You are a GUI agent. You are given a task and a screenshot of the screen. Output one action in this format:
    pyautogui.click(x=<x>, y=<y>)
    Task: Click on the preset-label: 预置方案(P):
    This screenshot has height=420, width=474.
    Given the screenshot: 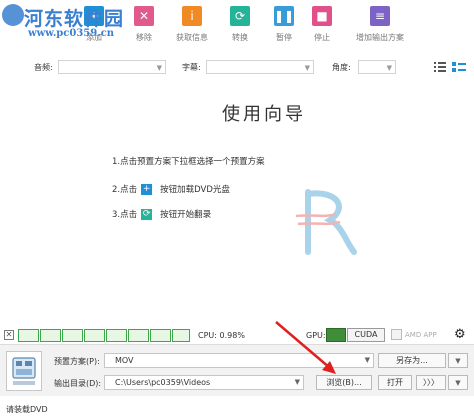 What is the action you would take?
    pyautogui.click(x=77, y=361)
    